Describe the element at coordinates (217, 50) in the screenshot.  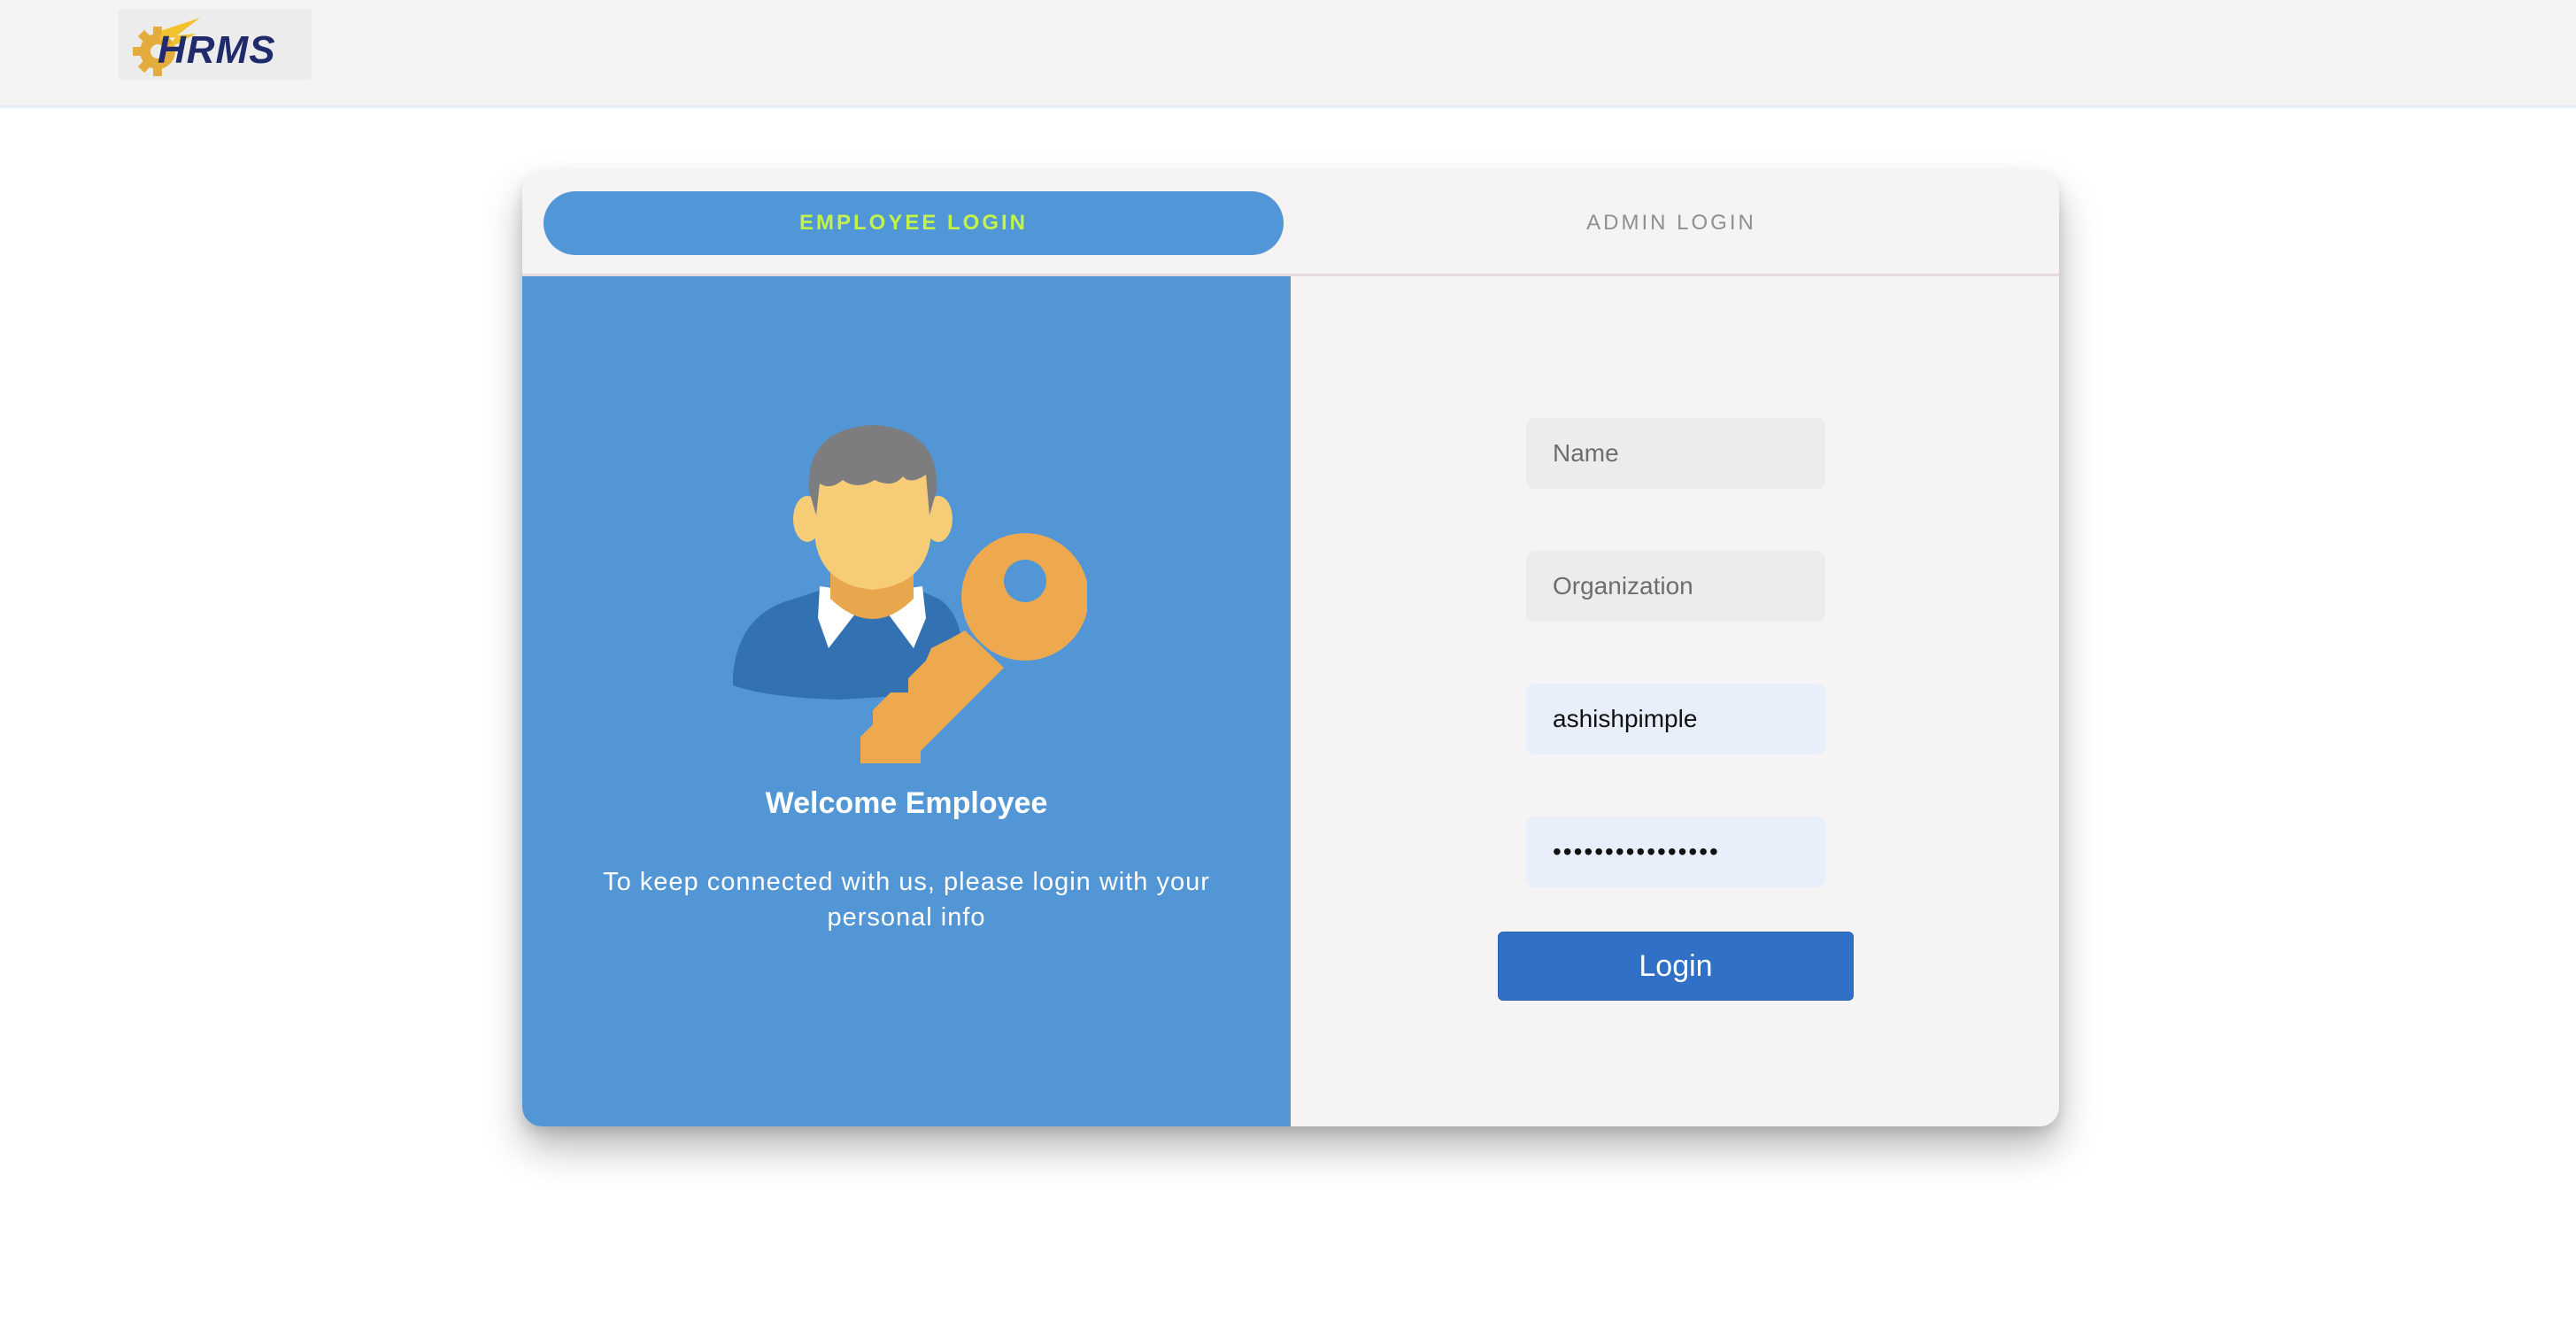
I see `logo-text: HRMS` at that location.